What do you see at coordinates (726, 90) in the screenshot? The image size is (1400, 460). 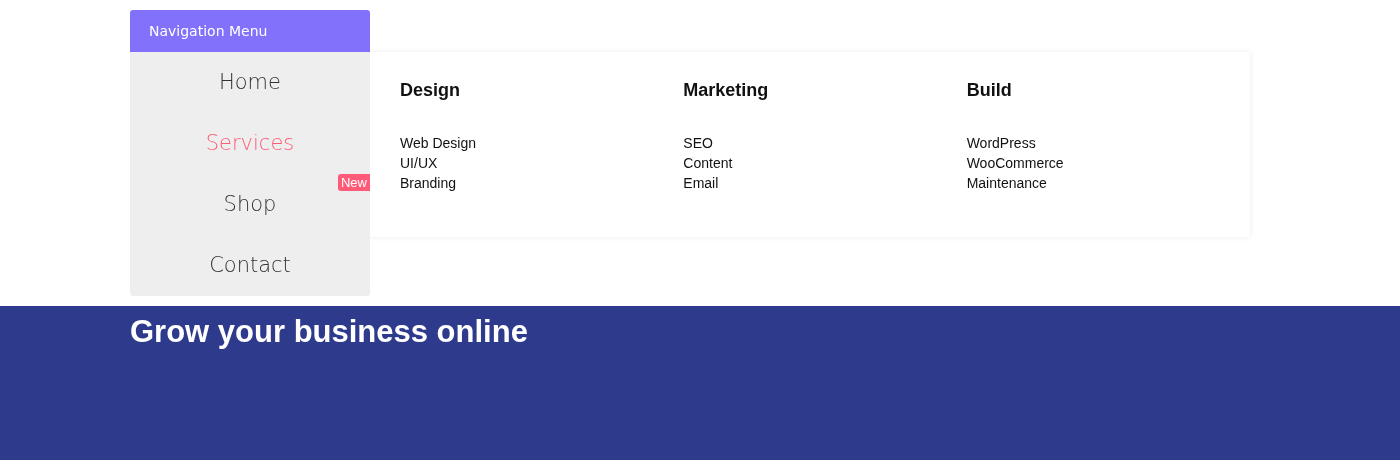 I see `column-heading: Marketing` at bounding box center [726, 90].